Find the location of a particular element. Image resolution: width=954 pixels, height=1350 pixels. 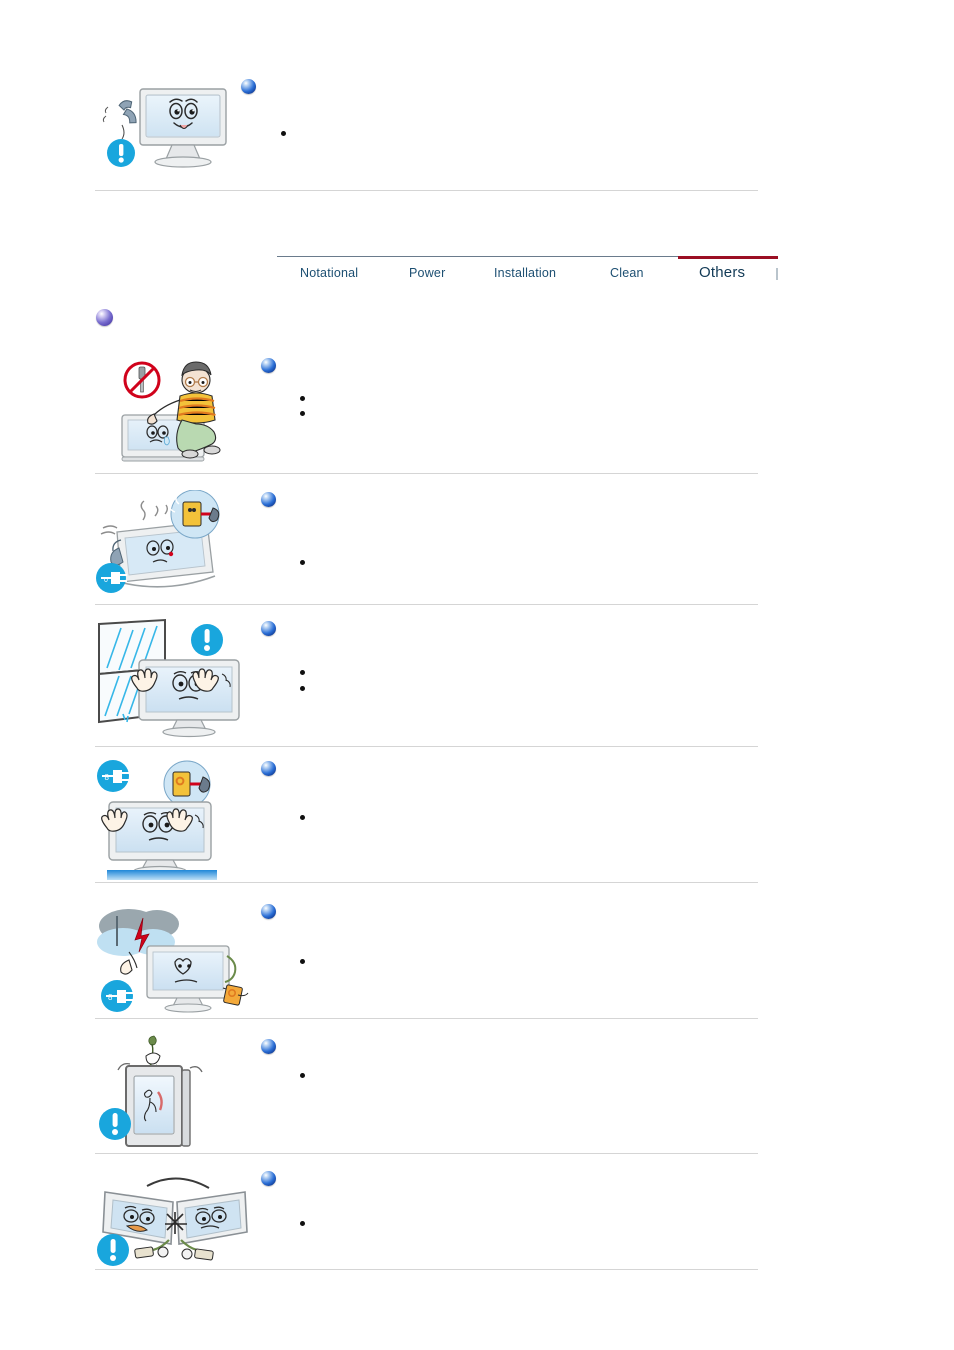

tab-notational: Notational is located at coordinates (329, 273).